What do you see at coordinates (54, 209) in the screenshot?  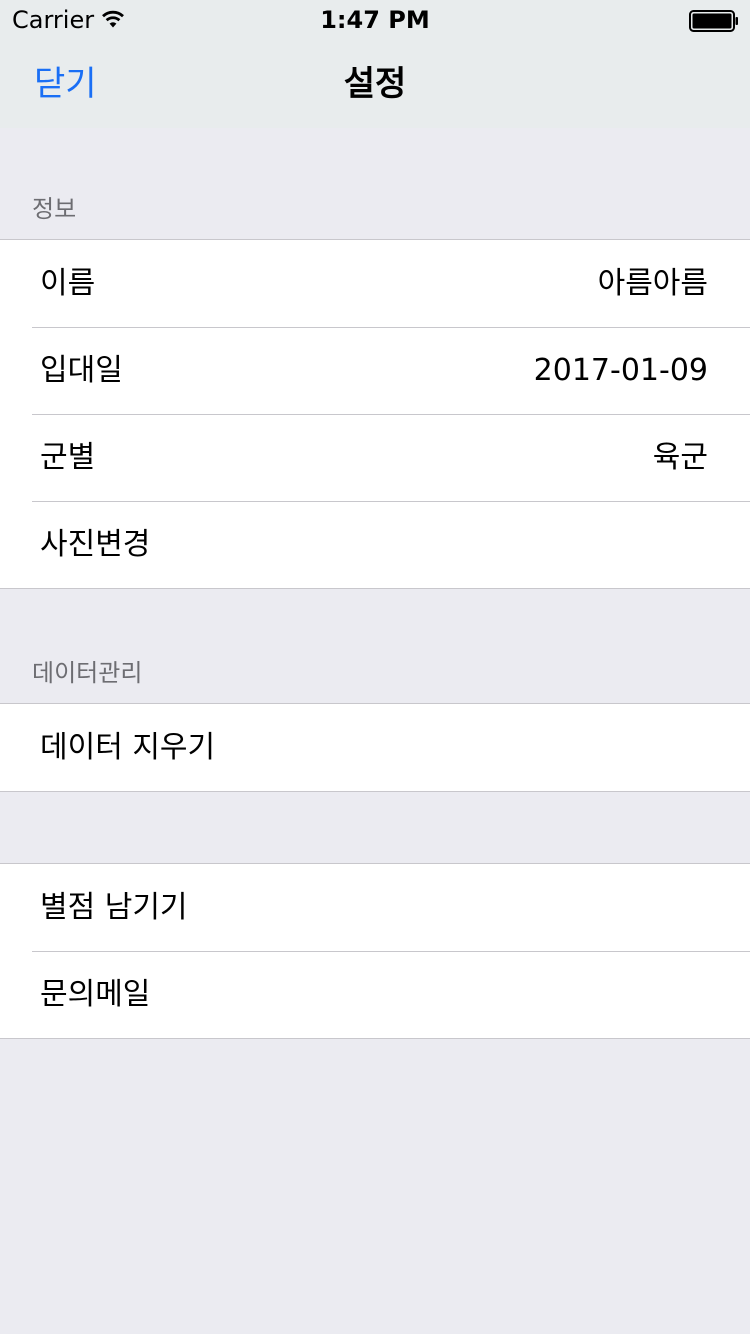 I see `section-header-info: 정보` at bounding box center [54, 209].